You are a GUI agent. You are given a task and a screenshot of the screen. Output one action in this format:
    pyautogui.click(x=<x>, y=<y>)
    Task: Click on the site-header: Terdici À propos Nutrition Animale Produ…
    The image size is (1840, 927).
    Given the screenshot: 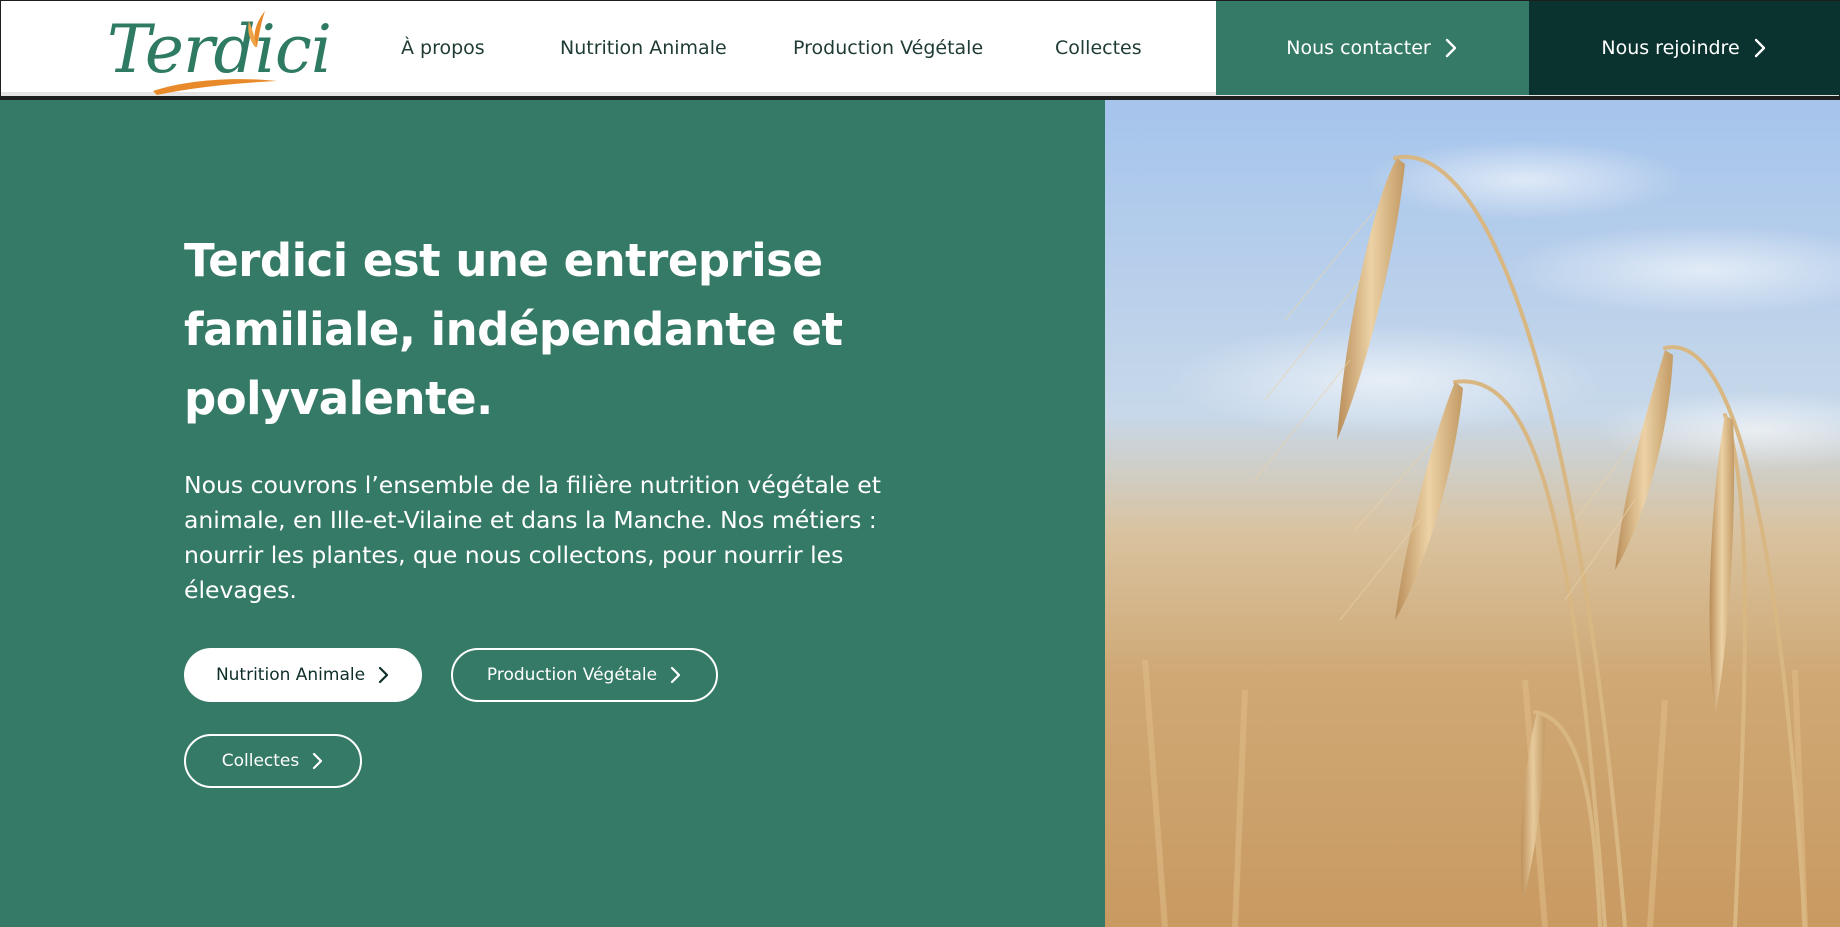 What is the action you would take?
    pyautogui.click(x=920, y=48)
    